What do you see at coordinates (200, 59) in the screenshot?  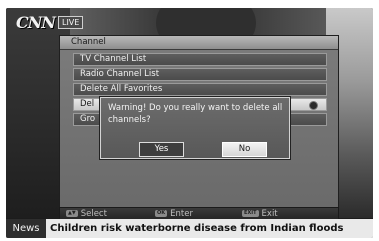 I see `menu-item-tv-channel-list: TV Channel List` at bounding box center [200, 59].